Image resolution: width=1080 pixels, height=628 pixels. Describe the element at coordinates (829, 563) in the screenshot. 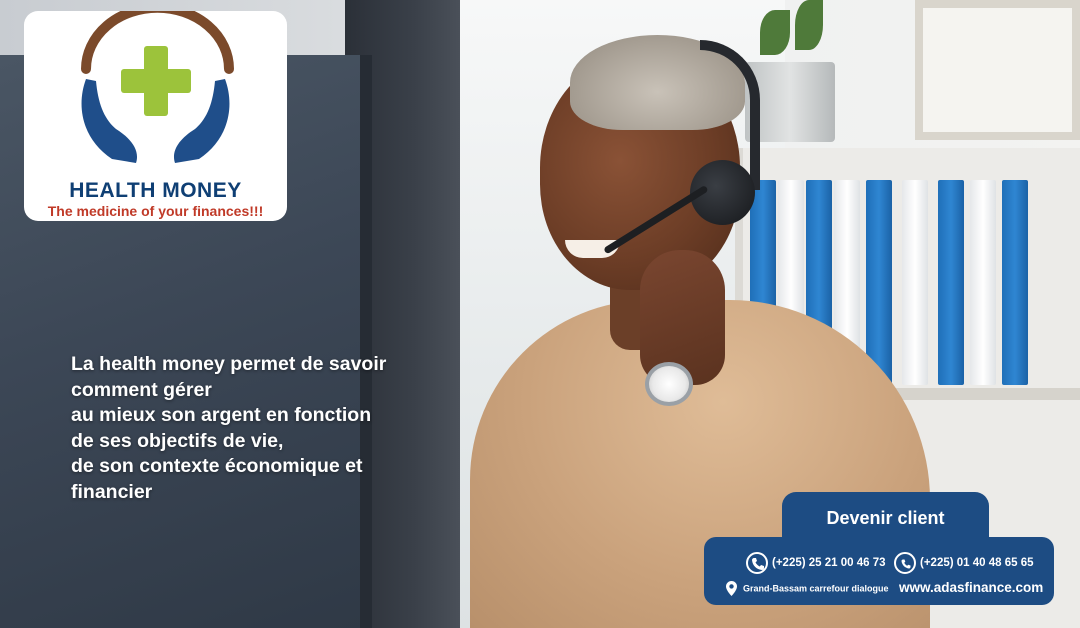

I see `phone-number-1: (+225) 25 21 00 46 73` at that location.